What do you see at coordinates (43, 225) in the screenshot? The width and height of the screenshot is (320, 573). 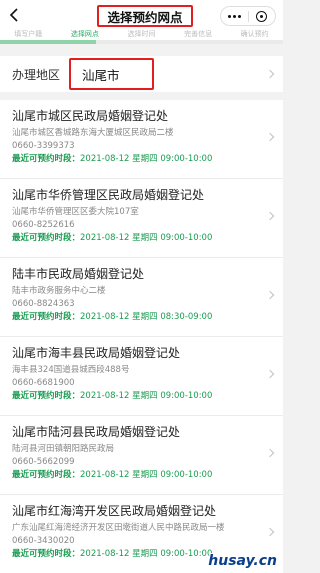 I see `office-phone: 0660-8252616` at bounding box center [43, 225].